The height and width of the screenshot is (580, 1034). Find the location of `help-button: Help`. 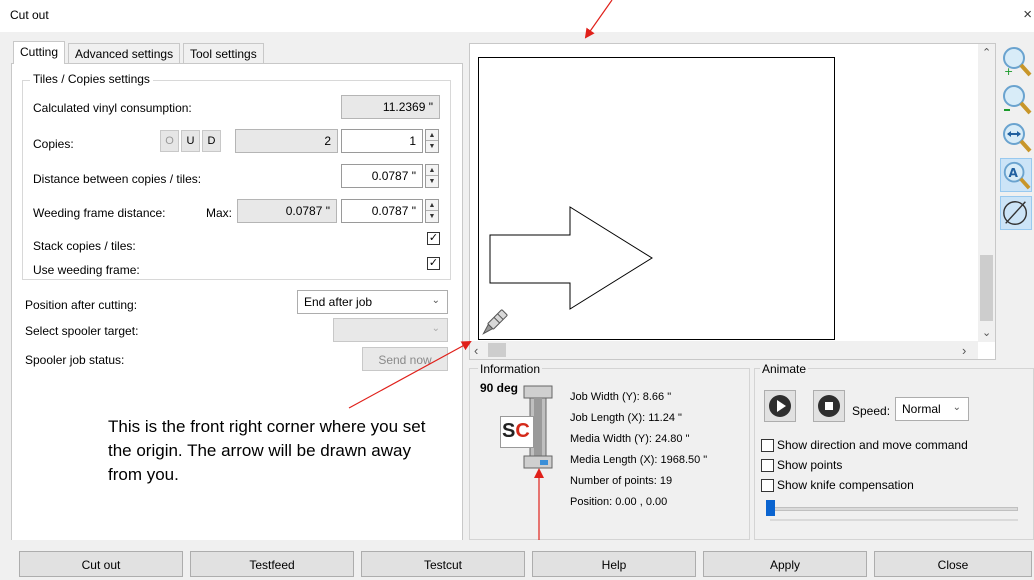

help-button: Help is located at coordinates (614, 564).